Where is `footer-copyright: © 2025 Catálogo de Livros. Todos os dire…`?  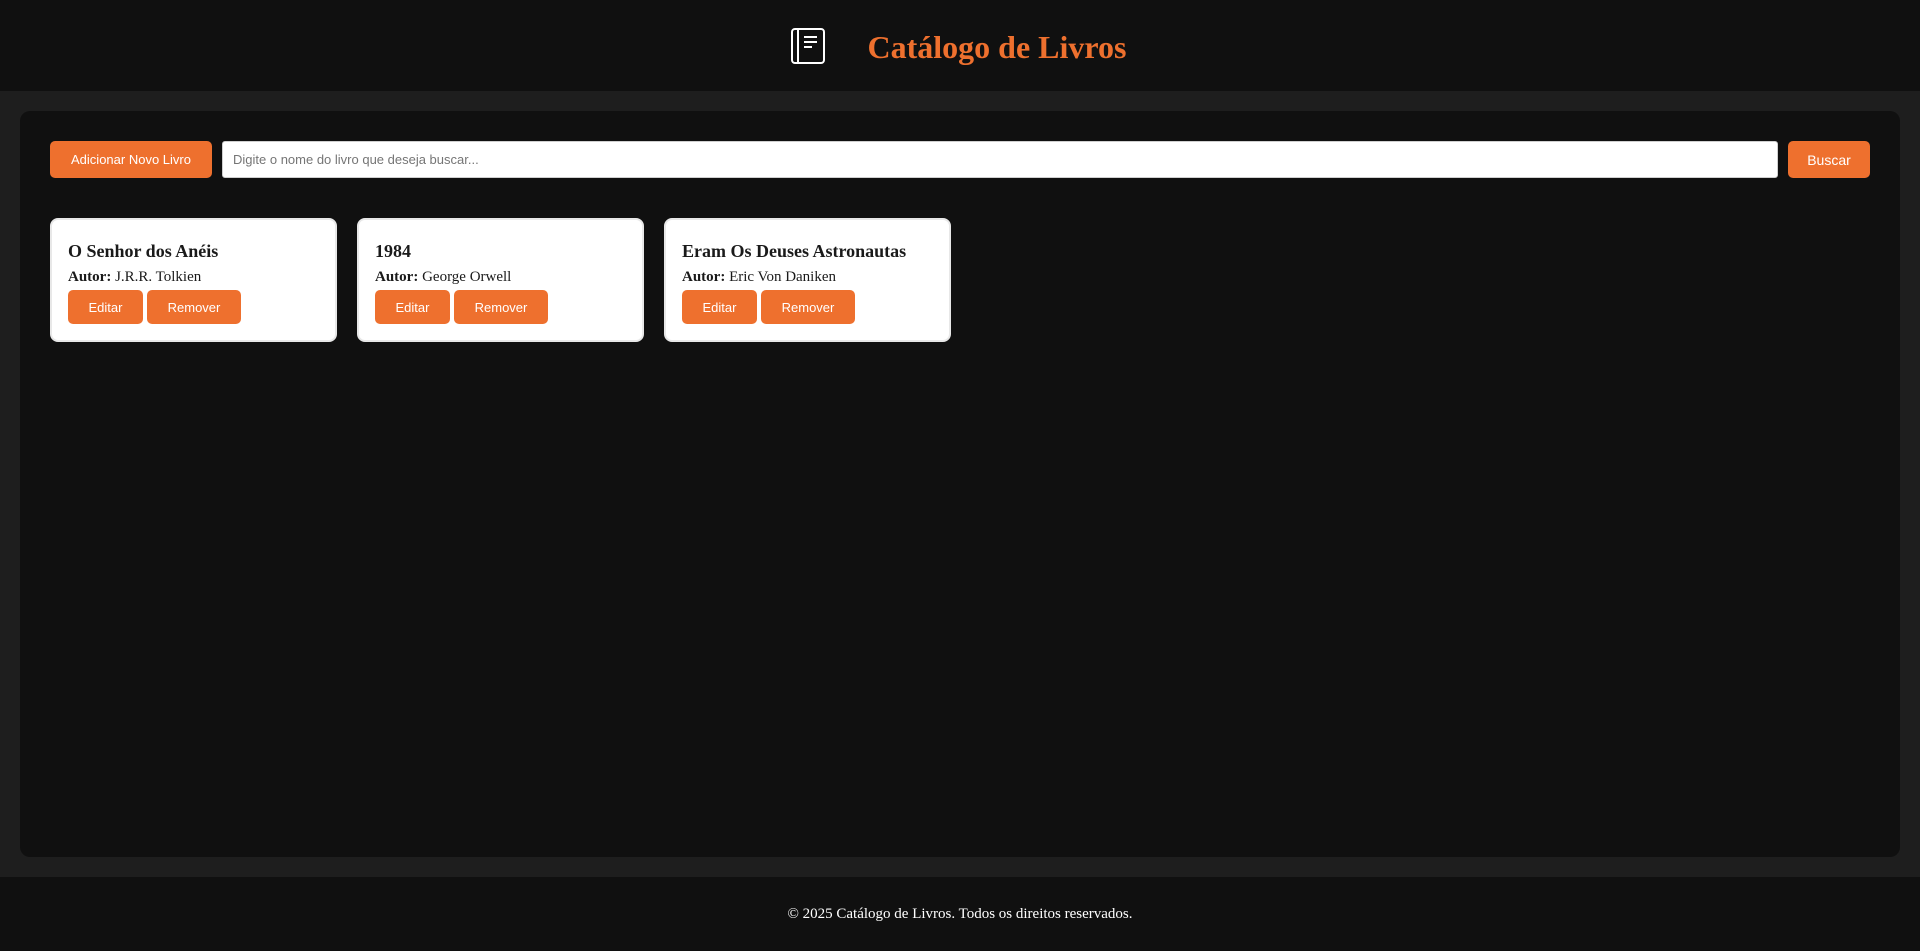
footer-copyright: © 2025 Catálogo de Livros. Todos os dire… is located at coordinates (960, 913).